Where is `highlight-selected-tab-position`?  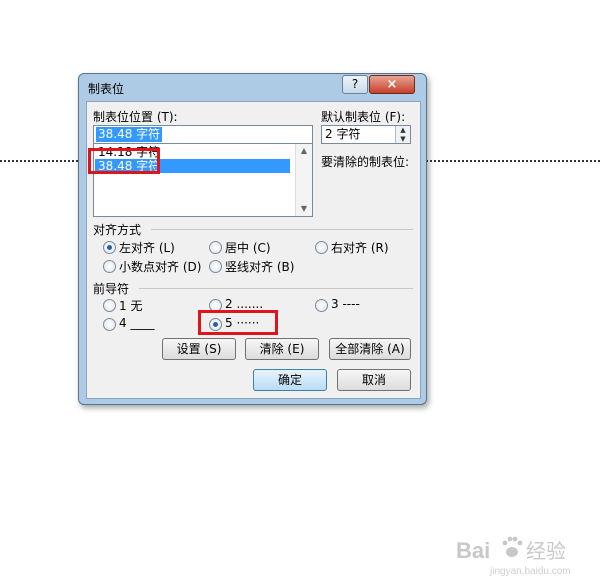 highlight-selected-tab-position is located at coordinates (124, 161).